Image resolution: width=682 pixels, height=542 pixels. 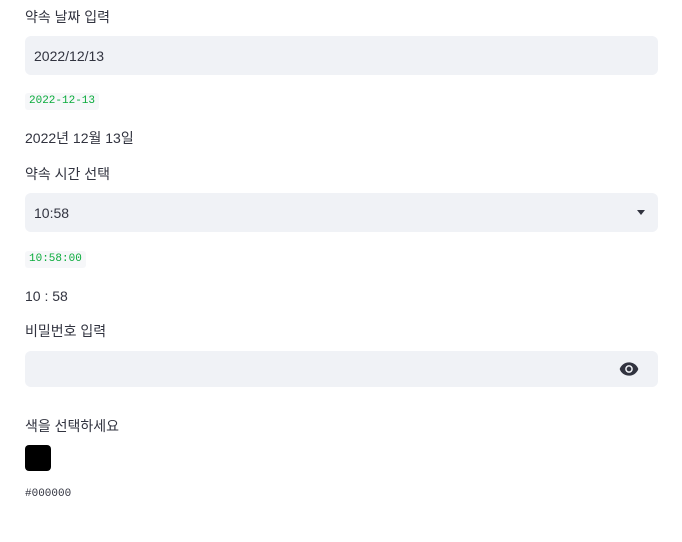 I want to click on date-input-value: 2022/12/13, so click(x=69, y=56).